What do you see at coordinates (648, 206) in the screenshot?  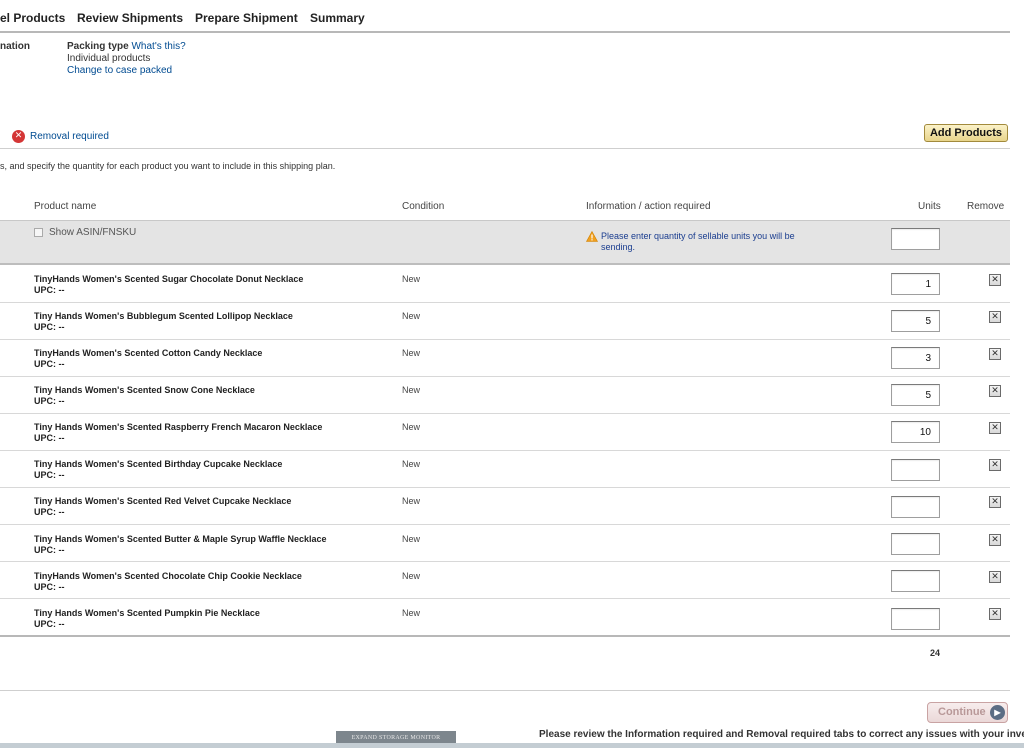 I see `col-information: Information / action required` at bounding box center [648, 206].